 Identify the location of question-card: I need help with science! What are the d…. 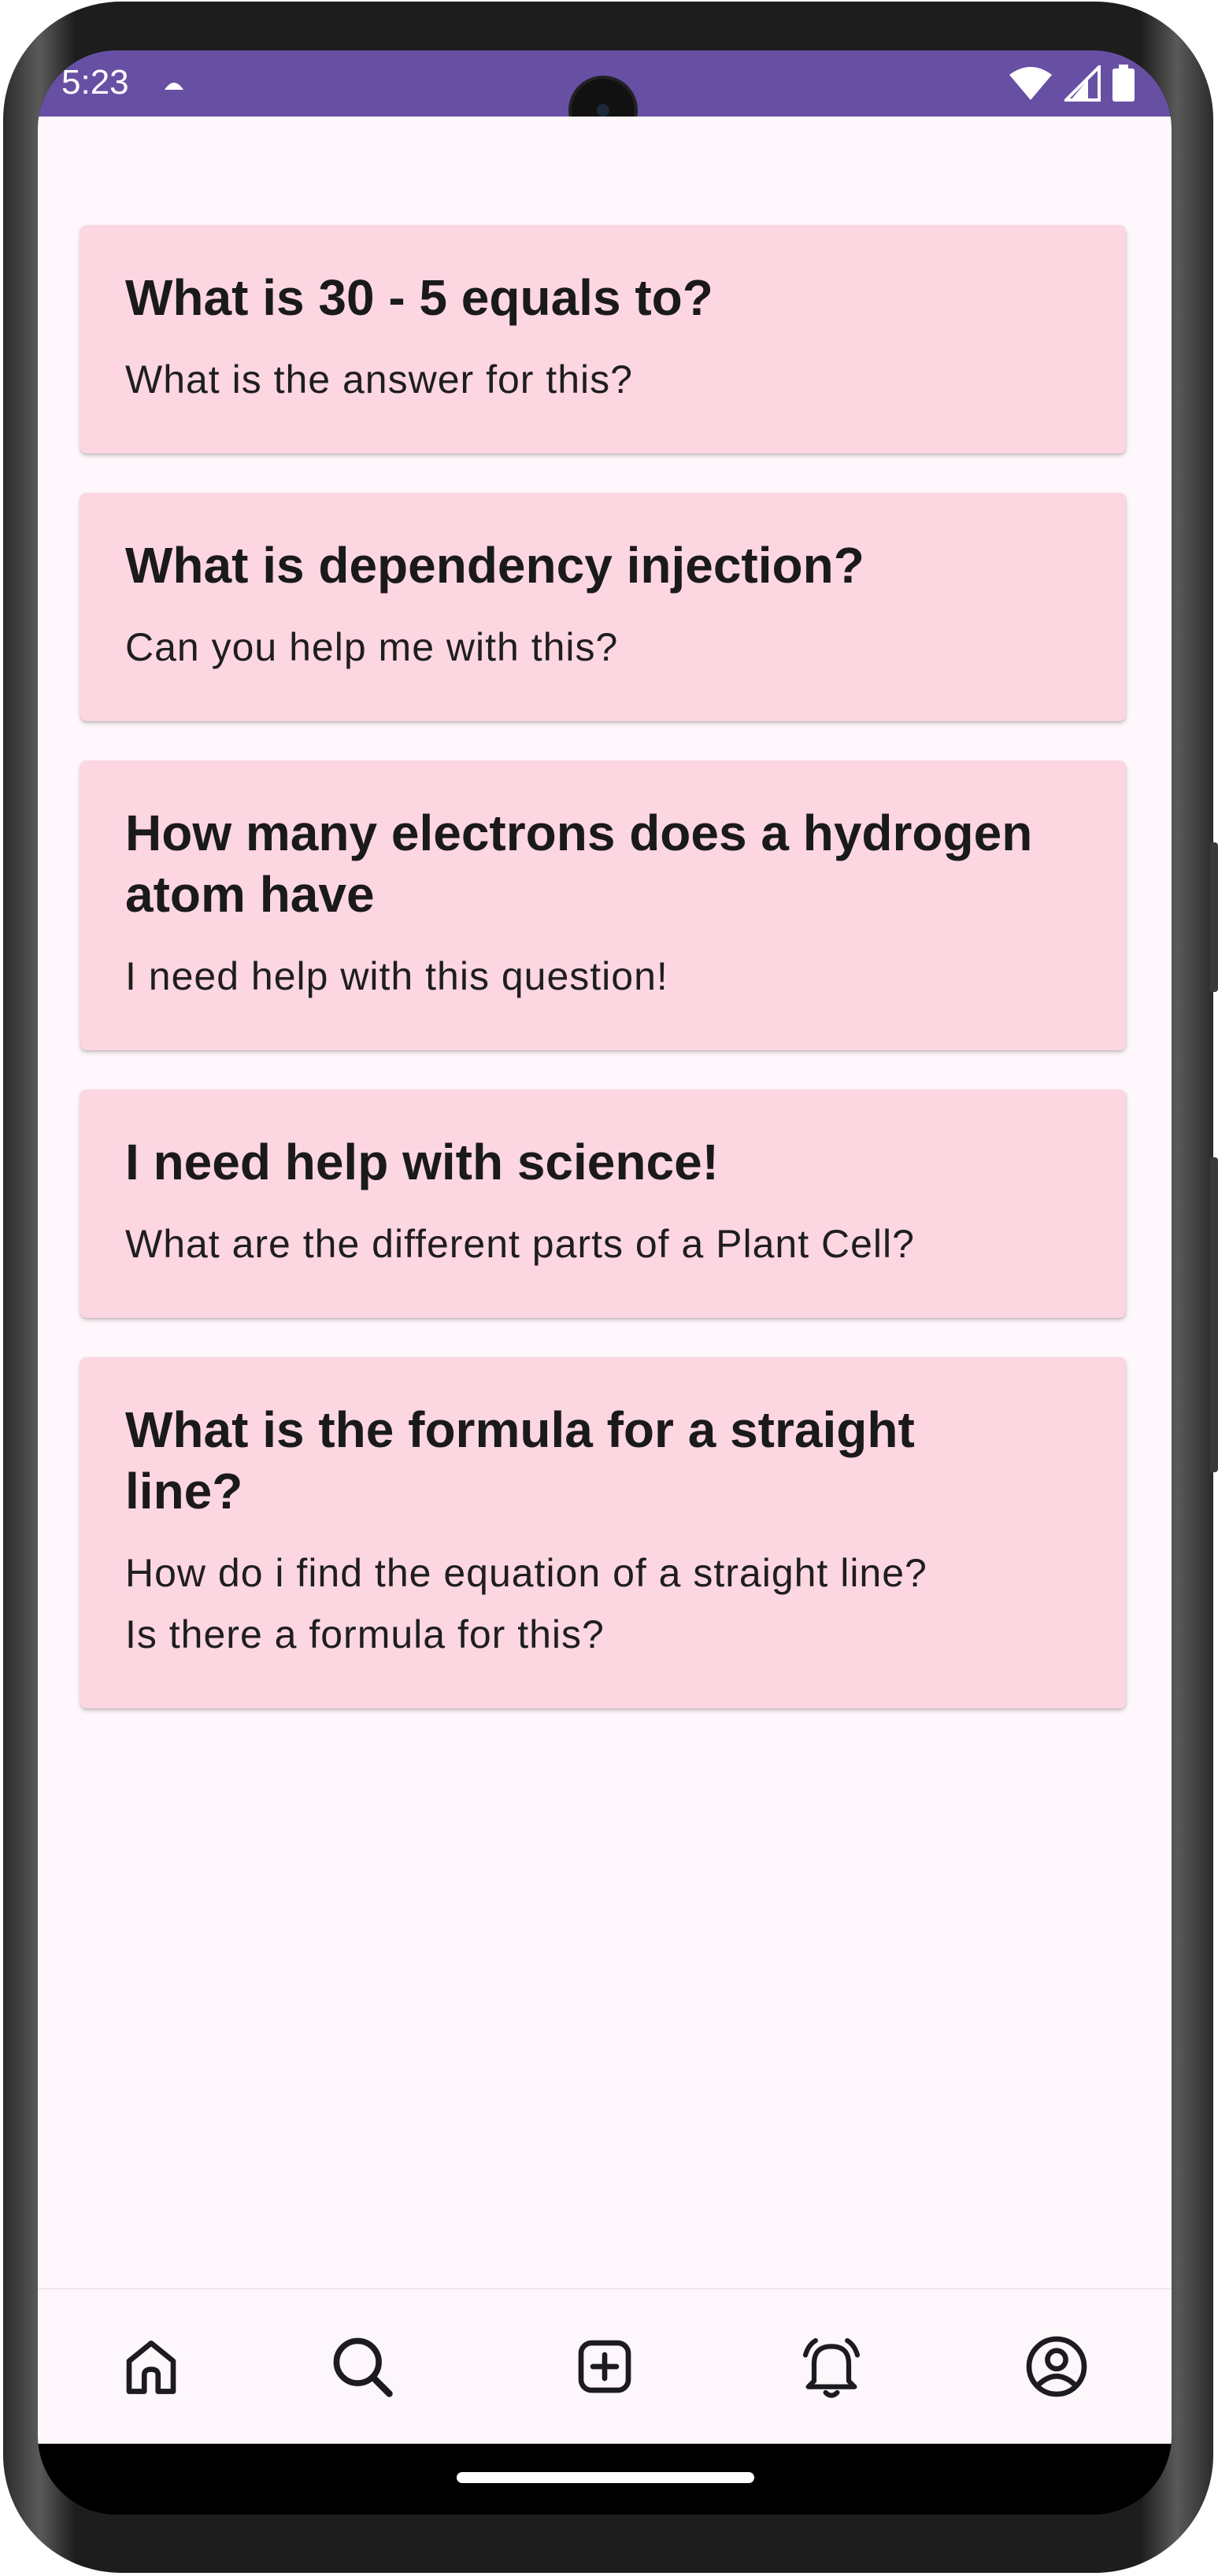
(603, 1204).